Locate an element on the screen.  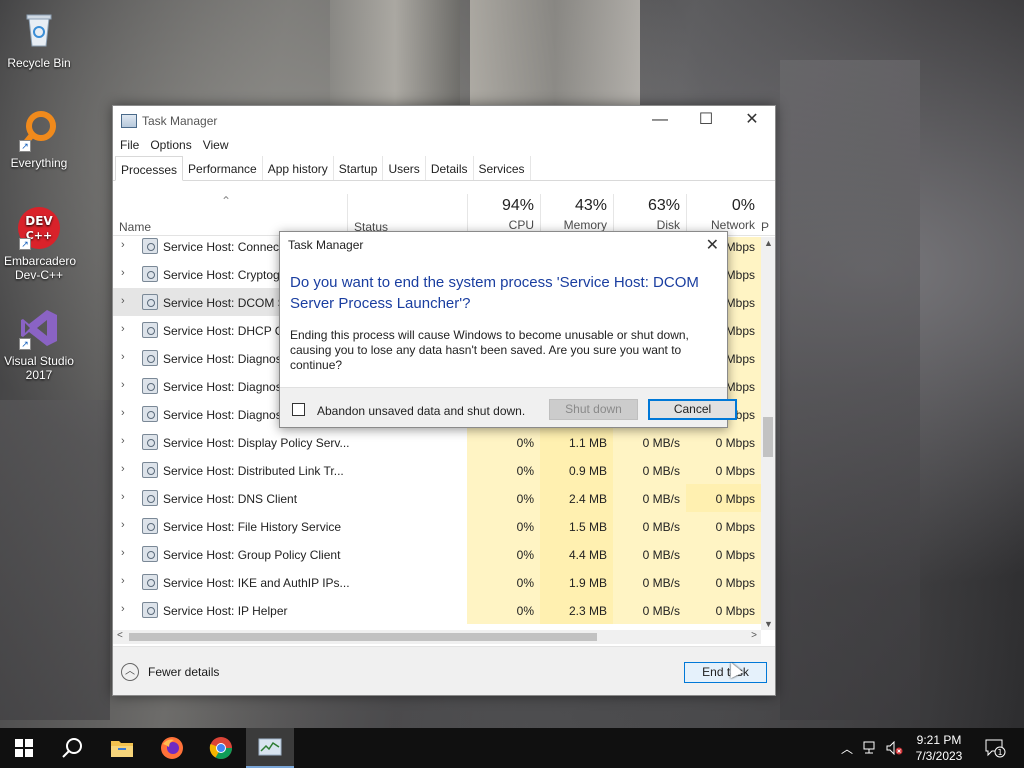
notification-icon: 1 is located at coordinates (995, 748).